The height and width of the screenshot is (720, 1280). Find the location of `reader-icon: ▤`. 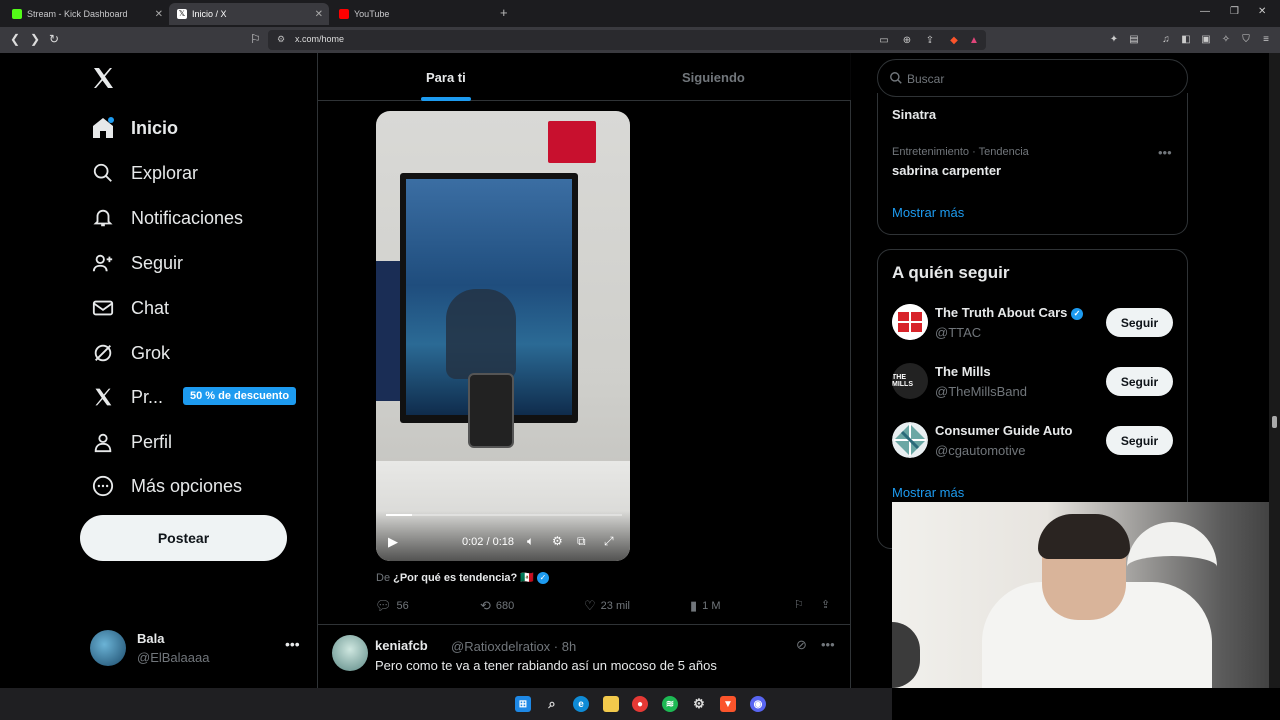

reader-icon: ▤ is located at coordinates (1134, 39).